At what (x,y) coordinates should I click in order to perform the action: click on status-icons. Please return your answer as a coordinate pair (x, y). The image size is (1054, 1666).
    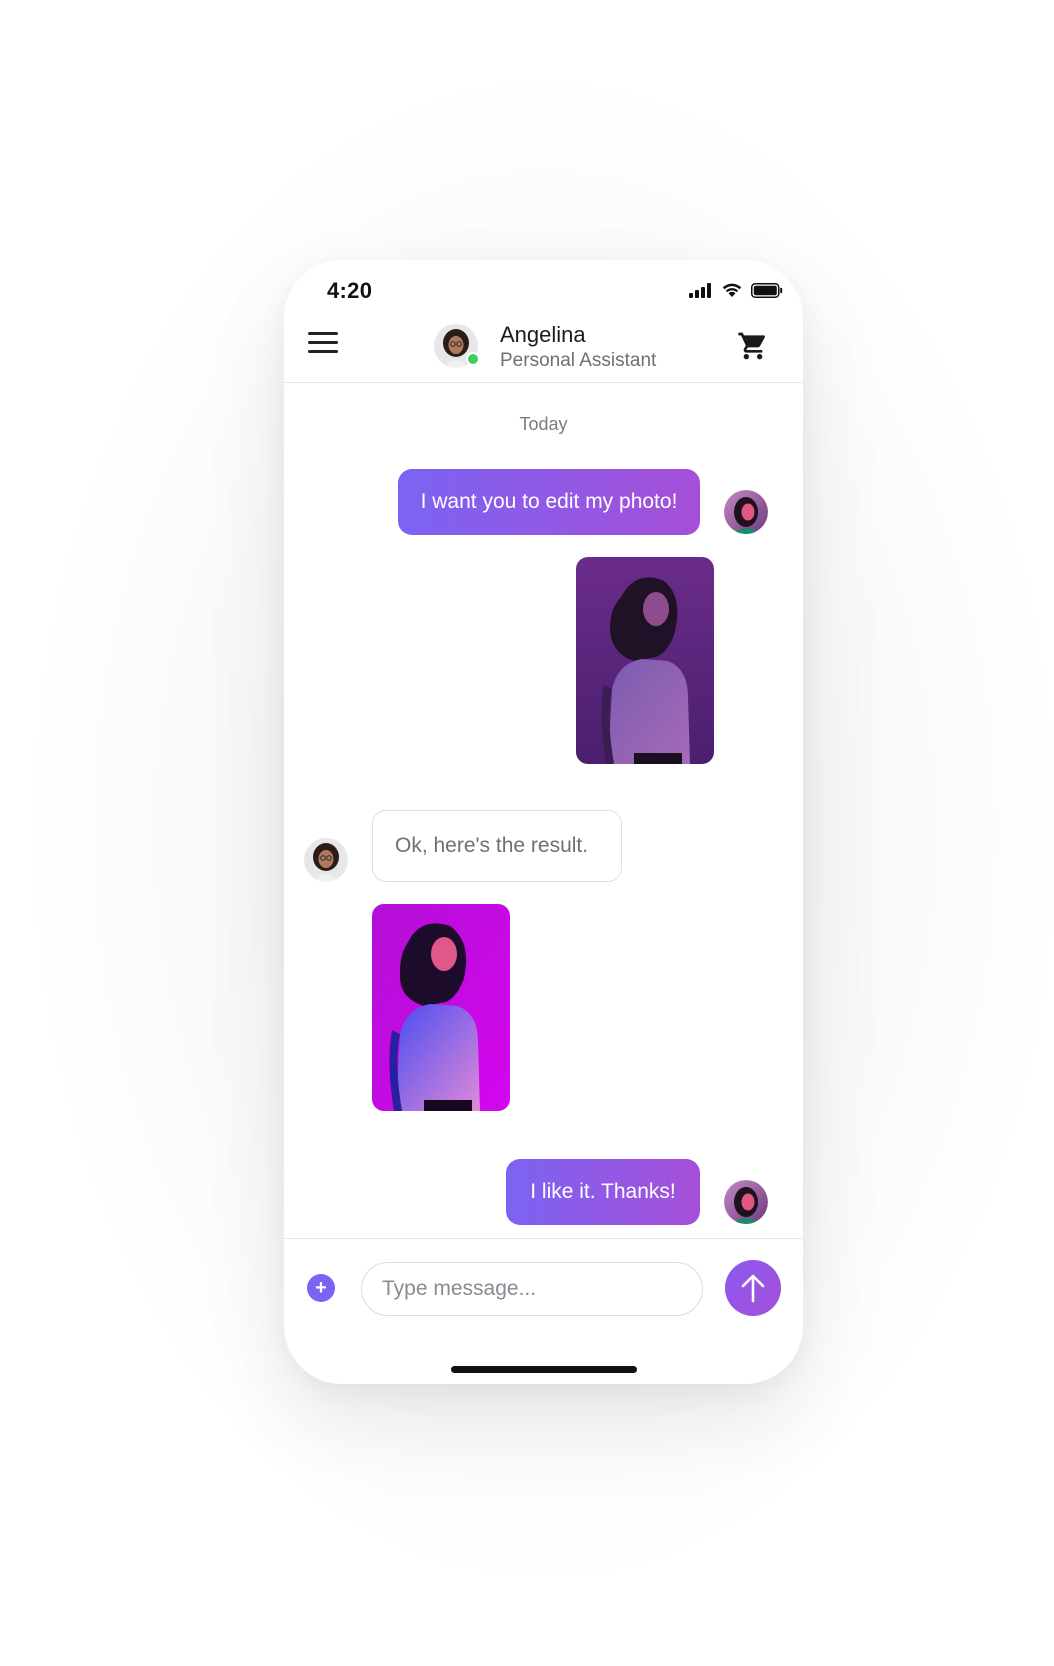
    Looking at the image, I should click on (736, 290).